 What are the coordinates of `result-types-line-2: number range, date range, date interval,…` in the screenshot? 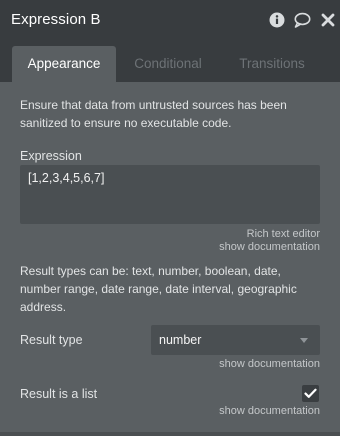 It's located at (158, 289).